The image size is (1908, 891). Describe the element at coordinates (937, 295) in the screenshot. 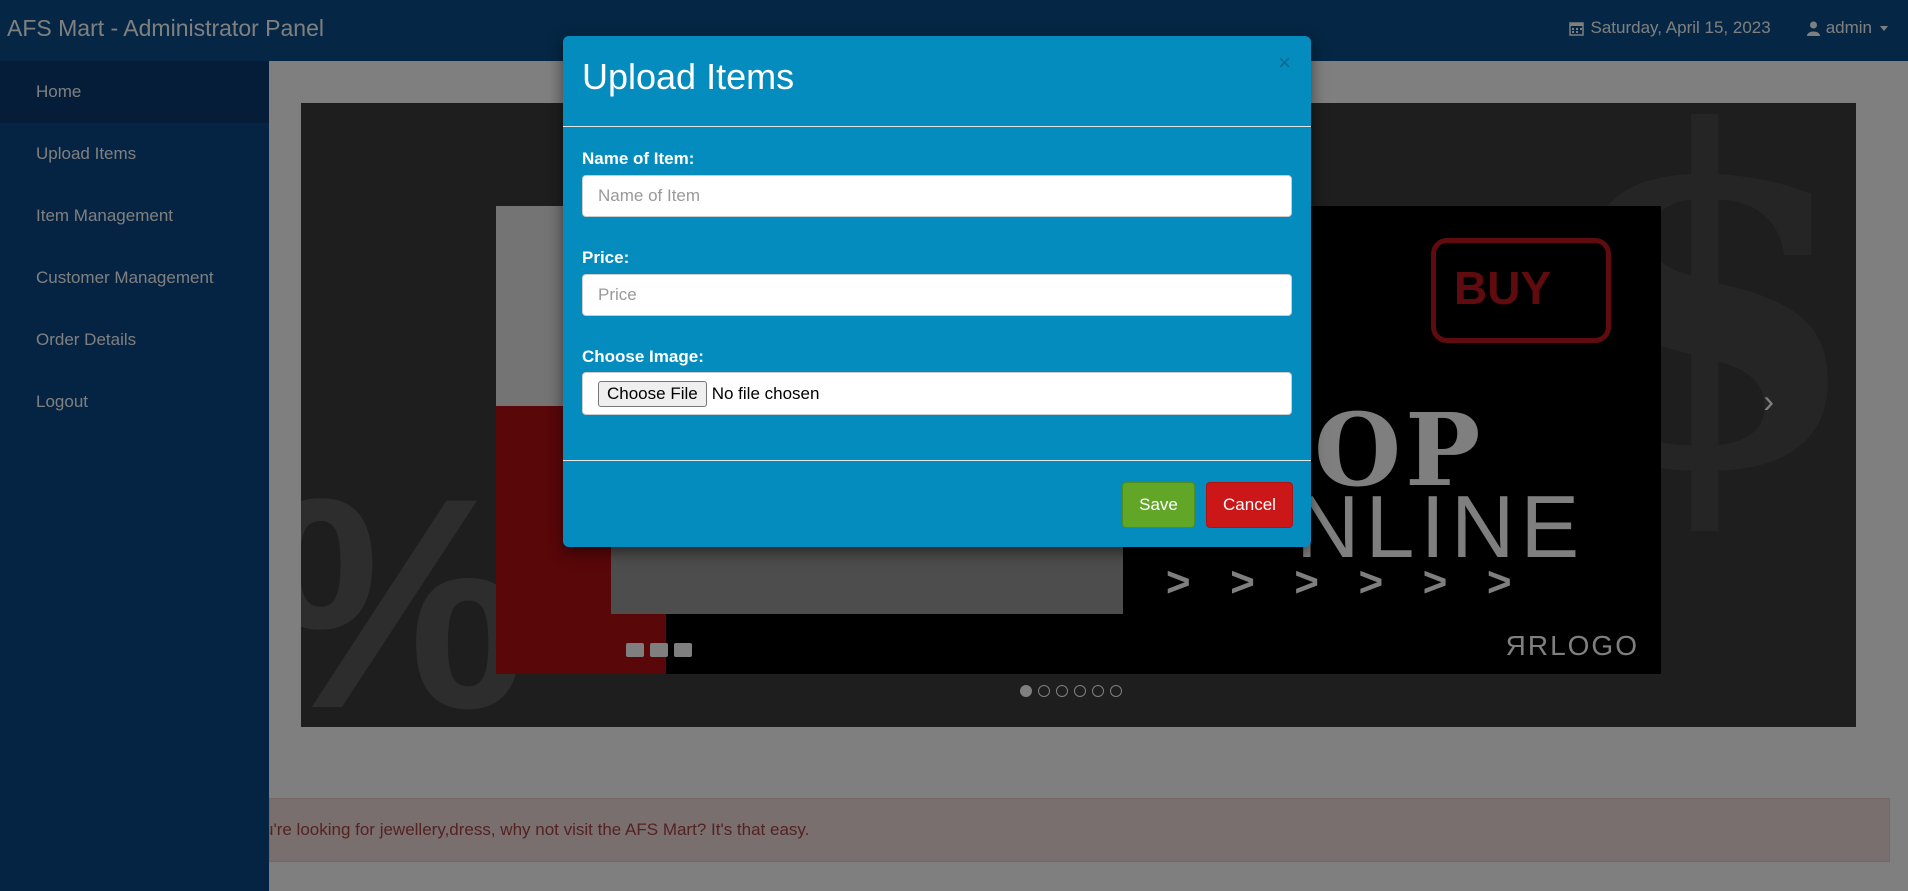

I see `price-input` at that location.